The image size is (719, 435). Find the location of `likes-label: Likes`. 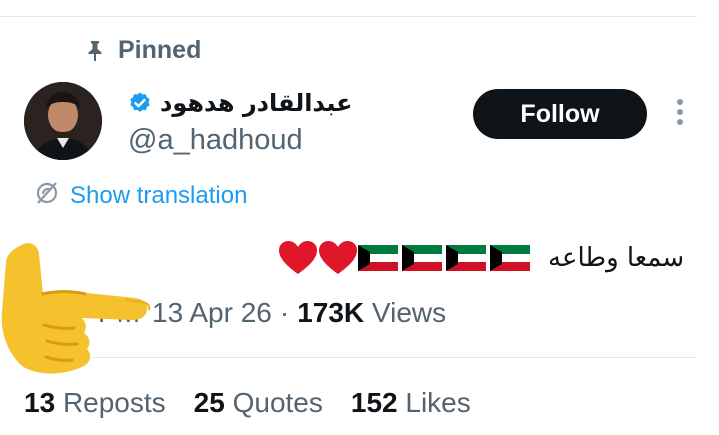

likes-label: Likes is located at coordinates (438, 402).